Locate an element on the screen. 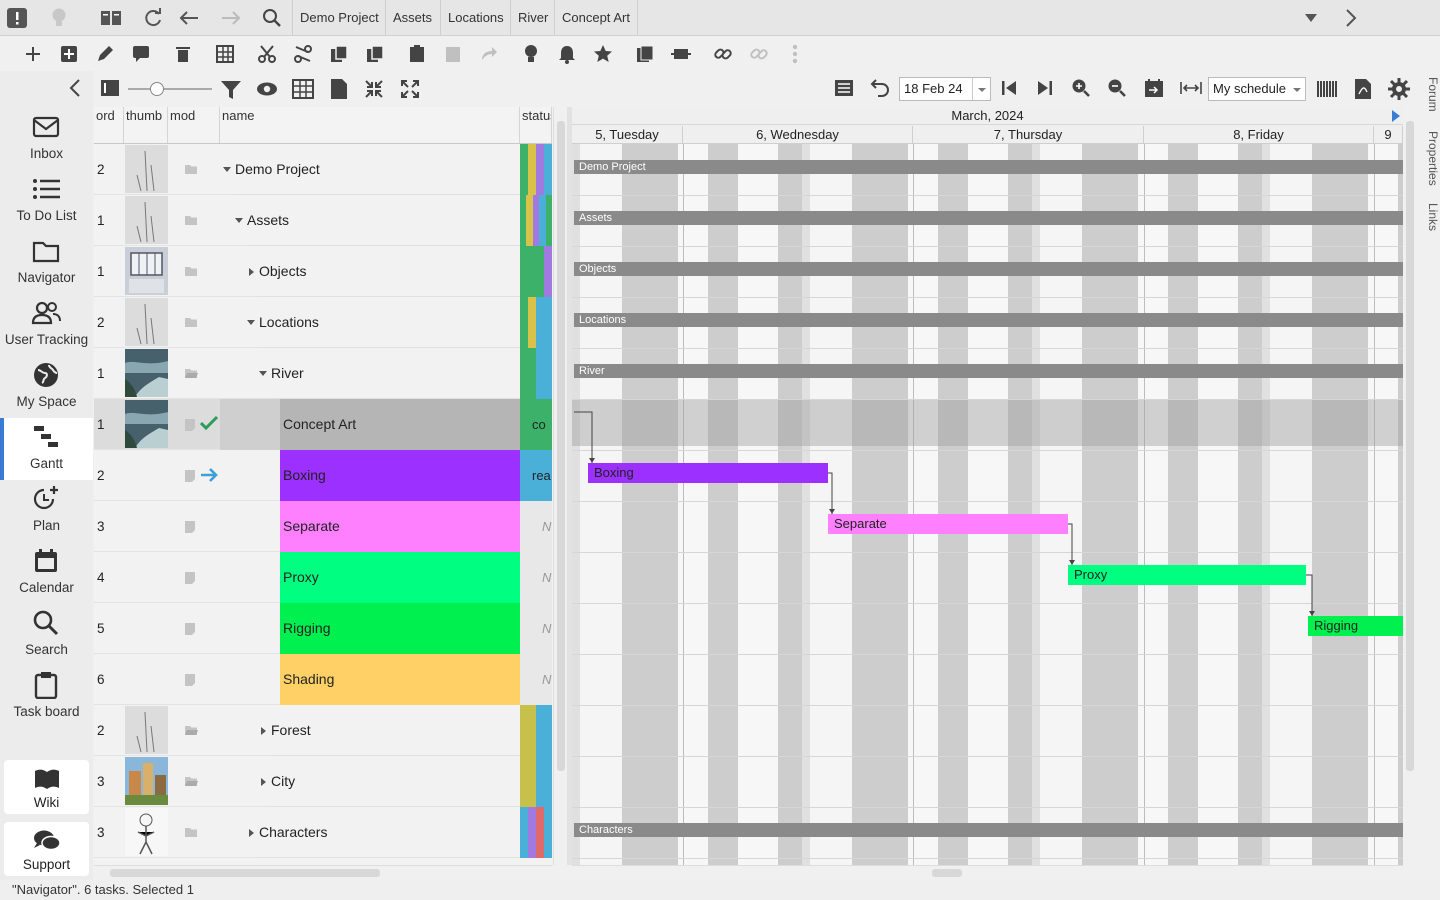 The height and width of the screenshot is (900, 1440). folder-name: Assets is located at coordinates (268, 220).